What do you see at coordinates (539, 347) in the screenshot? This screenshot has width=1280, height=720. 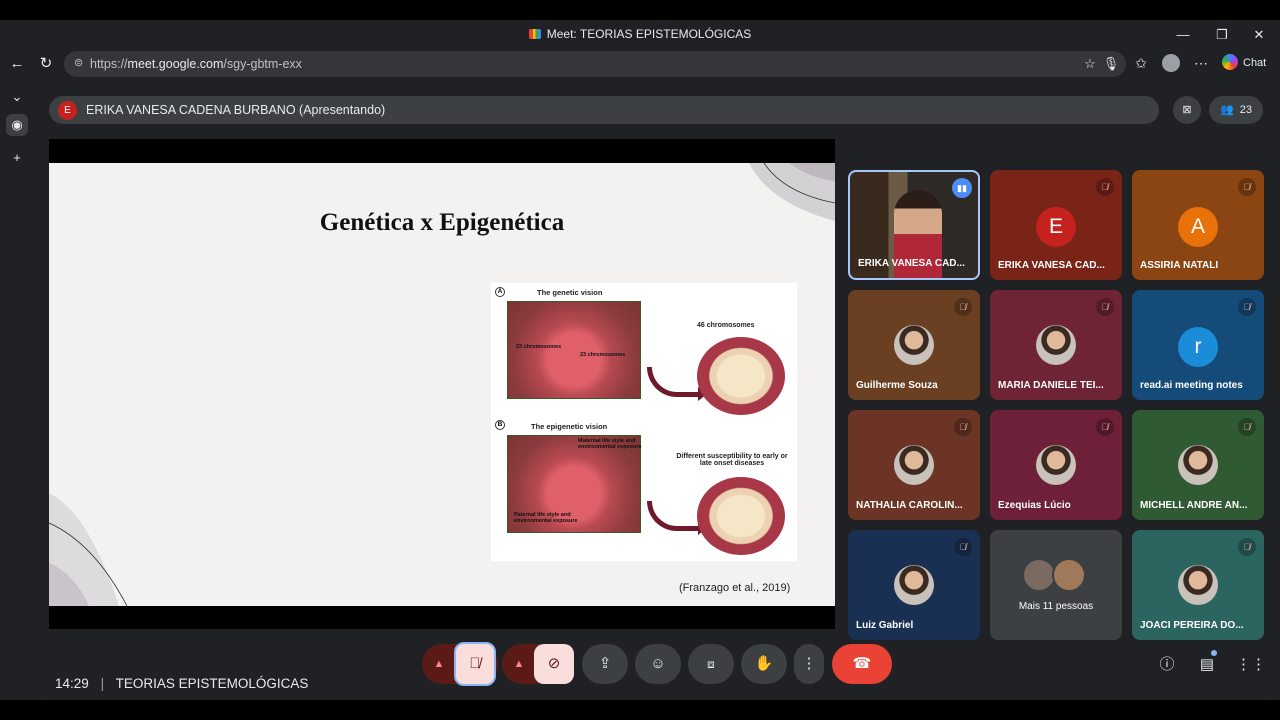 I see `panel-a-egg-label-1: 23 chromosomes` at bounding box center [539, 347].